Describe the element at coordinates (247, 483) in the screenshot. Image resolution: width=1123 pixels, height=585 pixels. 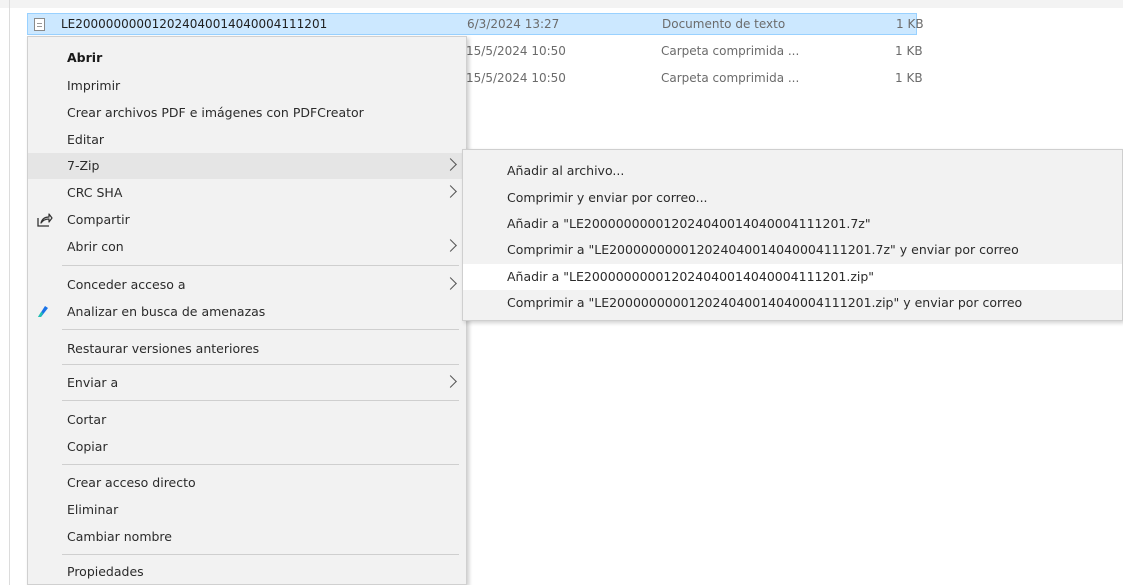
I see `menu-item-shortcut: Crear acceso directo` at that location.